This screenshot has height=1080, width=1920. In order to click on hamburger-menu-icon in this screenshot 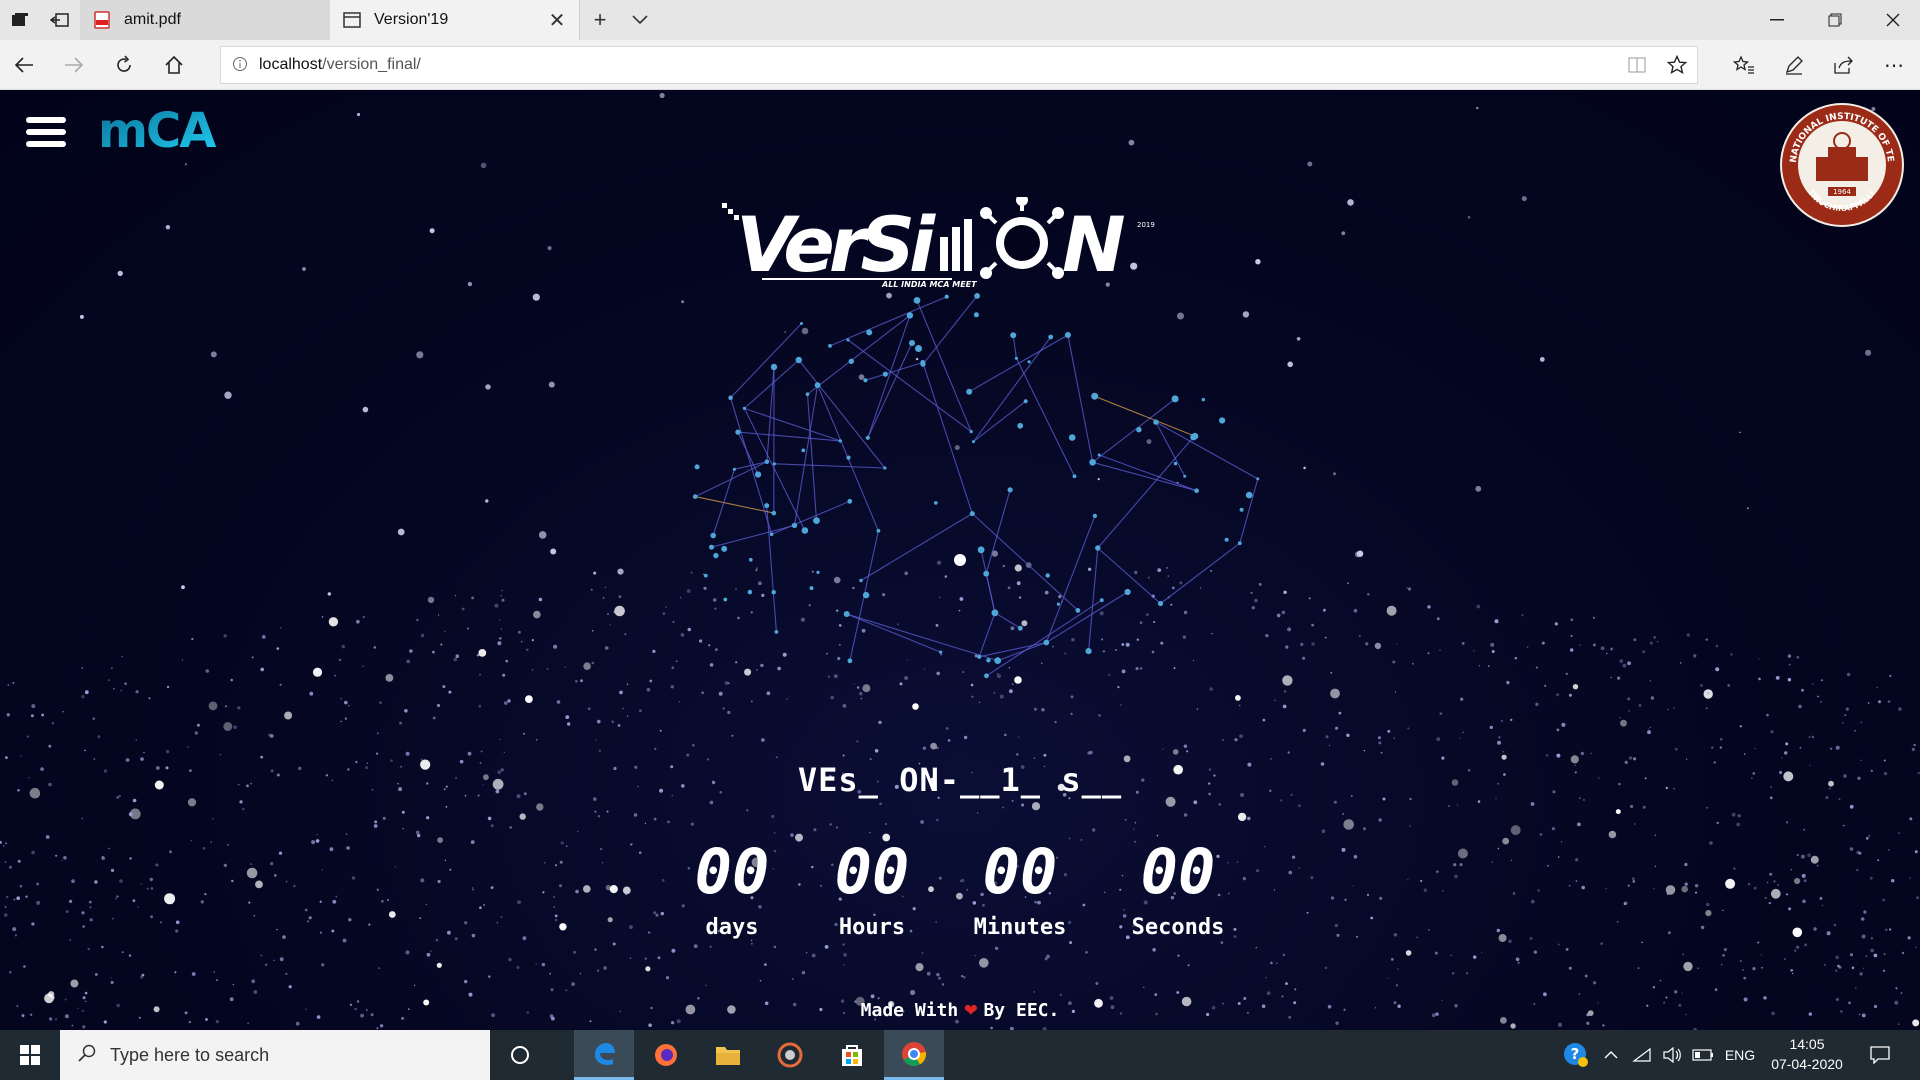, I will do `click(46, 134)`.